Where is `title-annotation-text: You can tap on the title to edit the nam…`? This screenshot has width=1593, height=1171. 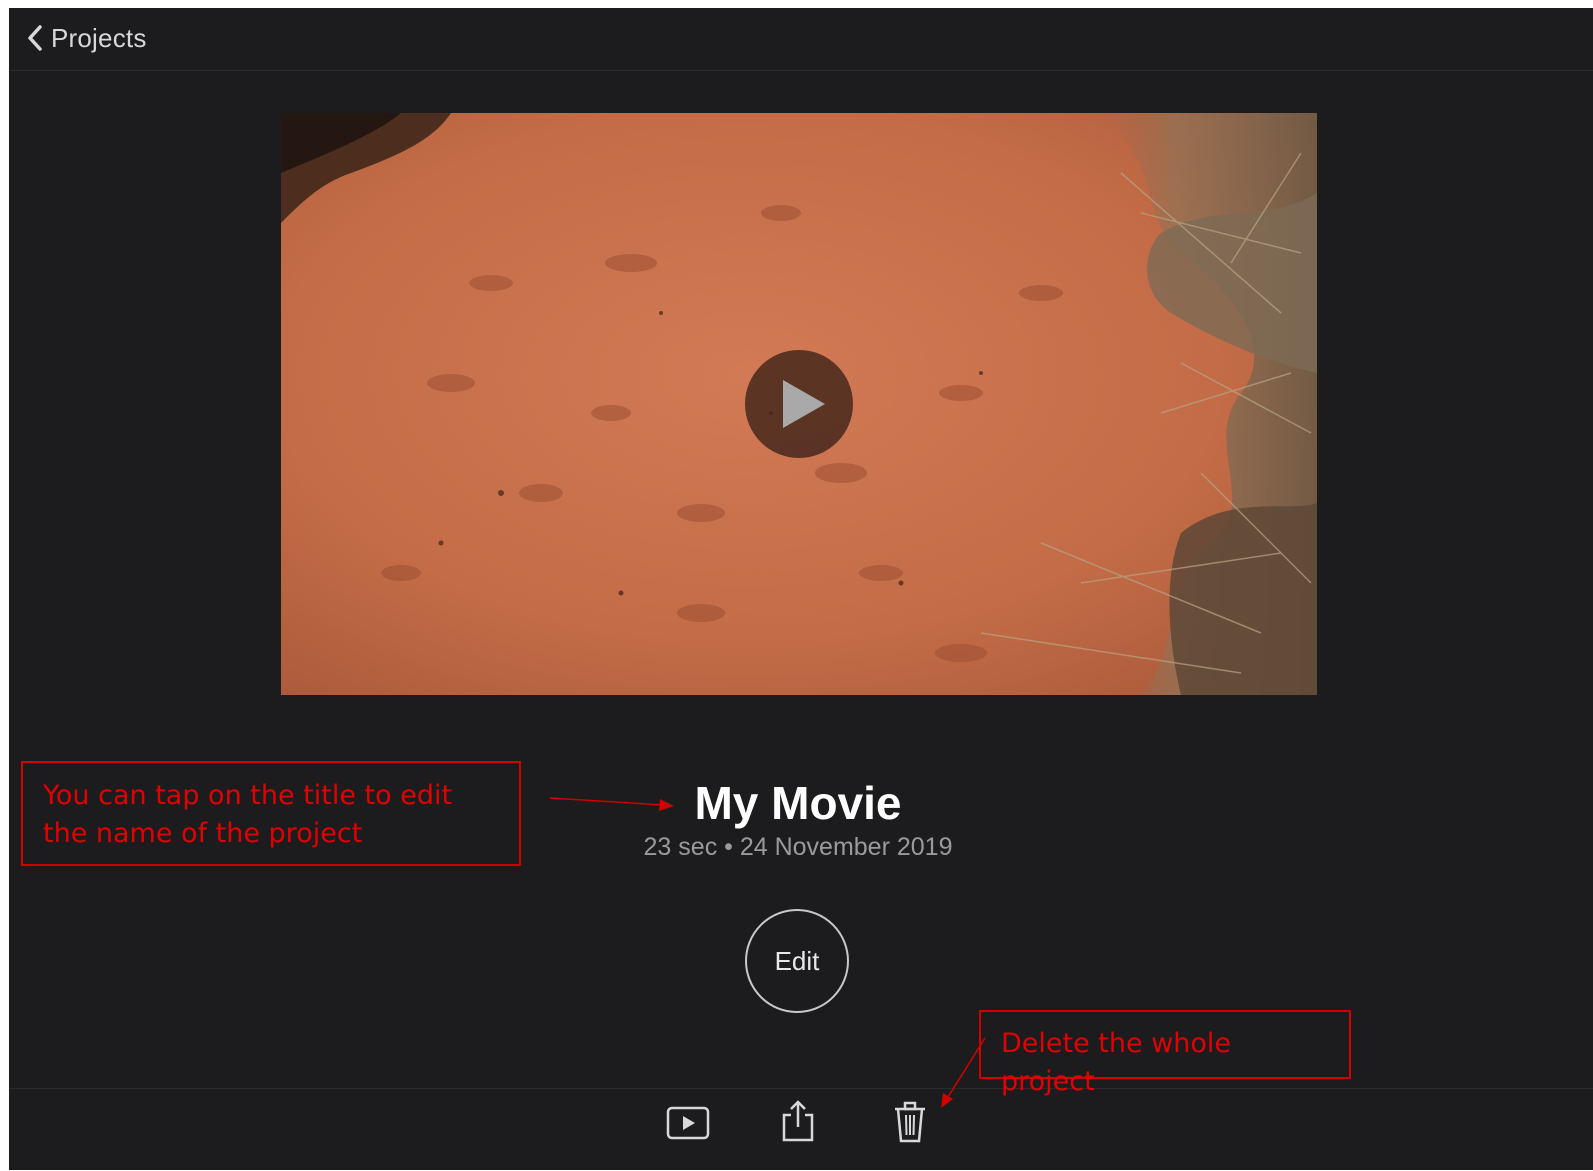
title-annotation-text: You can tap on the title to edit the nam… is located at coordinates (248, 814).